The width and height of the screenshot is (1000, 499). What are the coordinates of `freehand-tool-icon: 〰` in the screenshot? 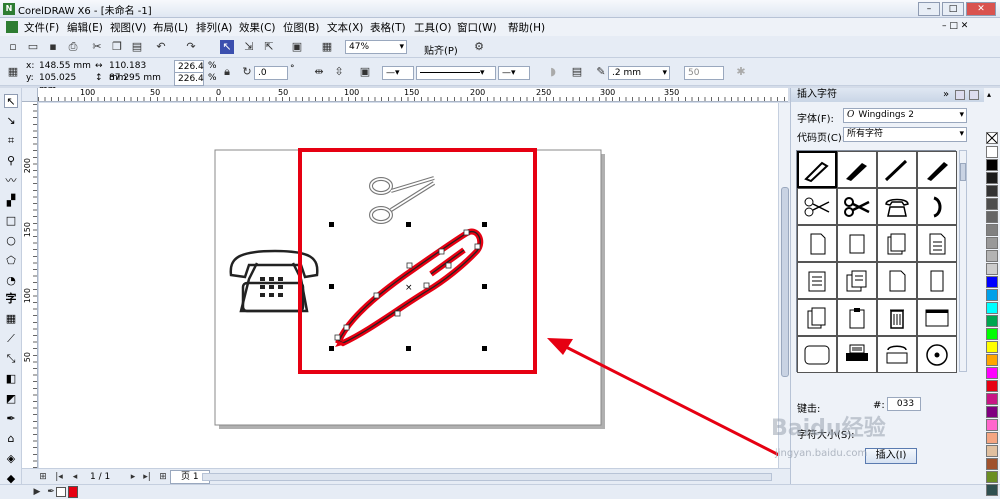 It's located at (11, 181).